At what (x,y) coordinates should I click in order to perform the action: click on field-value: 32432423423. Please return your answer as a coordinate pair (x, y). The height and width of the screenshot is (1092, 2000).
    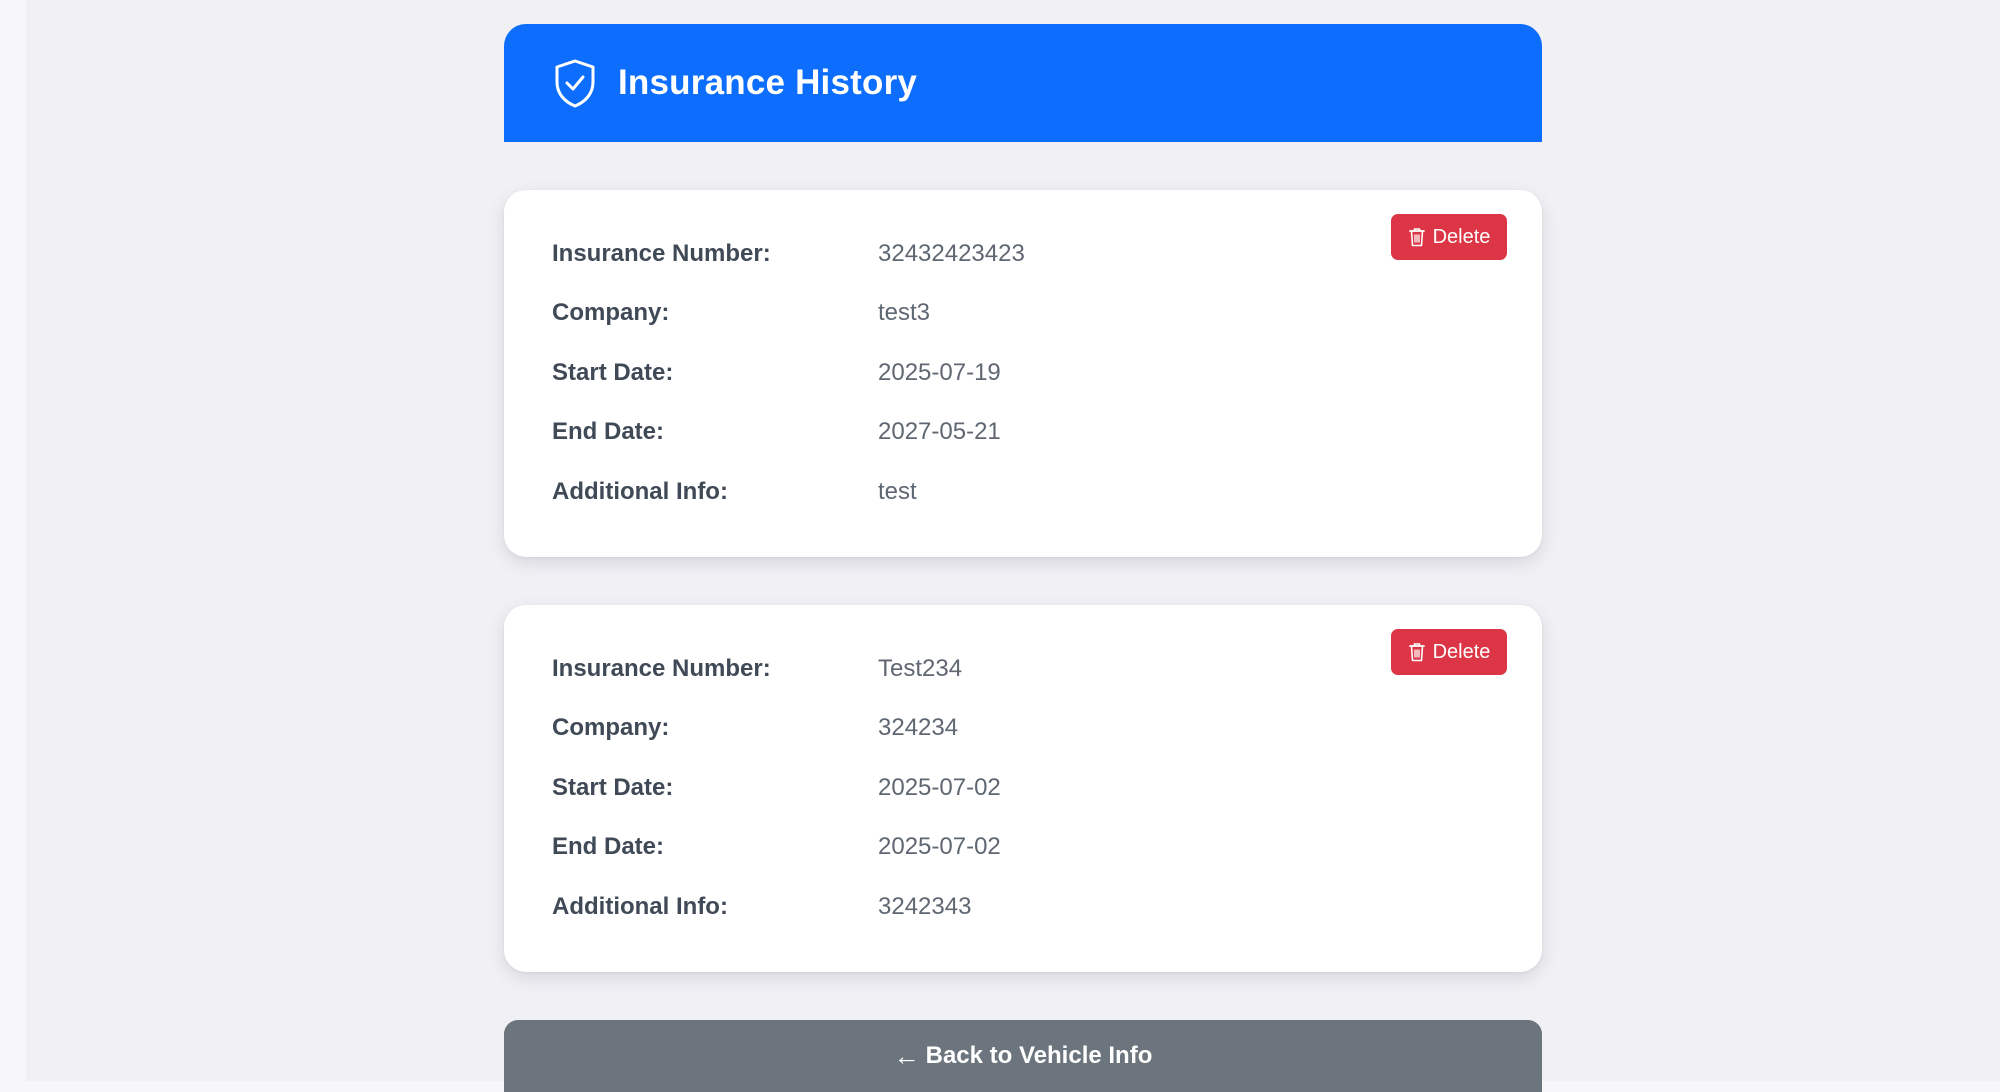
    Looking at the image, I should click on (951, 253).